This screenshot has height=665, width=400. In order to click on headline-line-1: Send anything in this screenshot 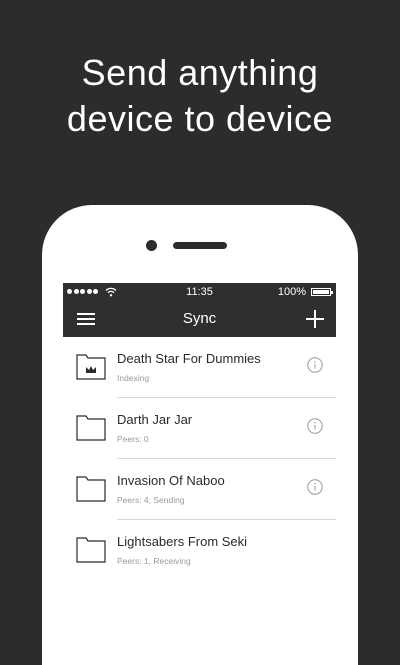, I will do `click(200, 72)`.